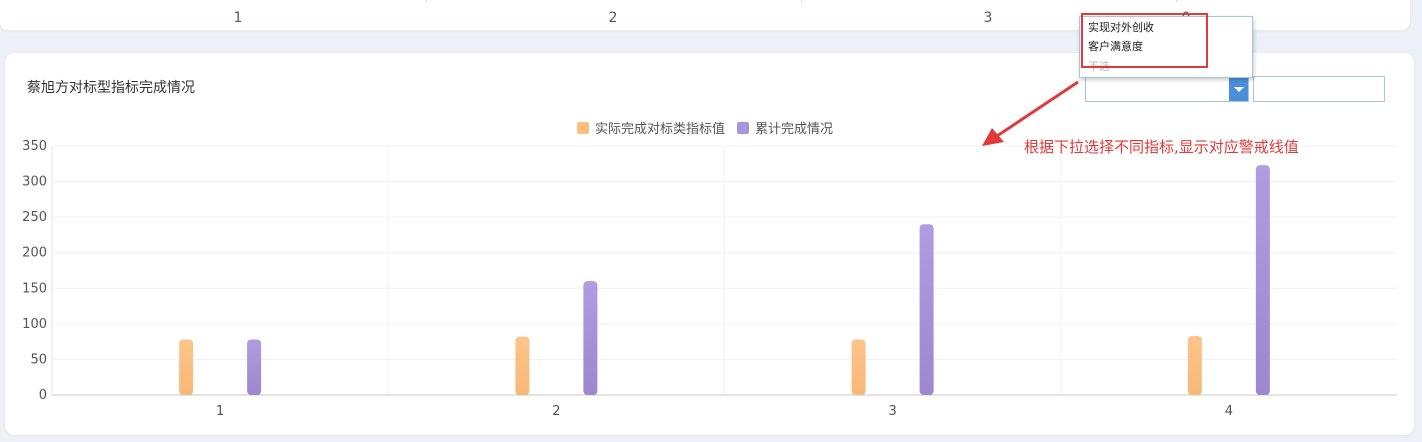  Describe the element at coordinates (556, 411) in the screenshot. I see `x-tick-label: 2` at that location.